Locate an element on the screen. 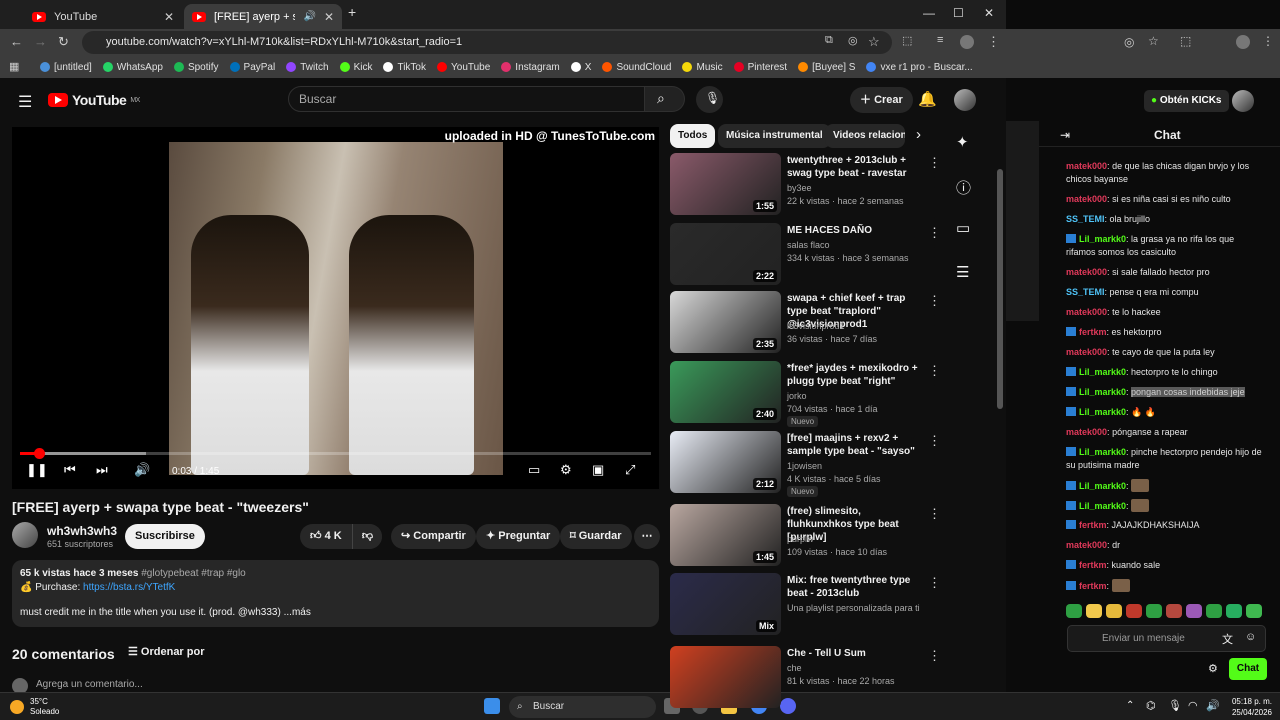 The width and height of the screenshot is (1280, 720). bookmark-item: WhatsApp is located at coordinates (132, 67).